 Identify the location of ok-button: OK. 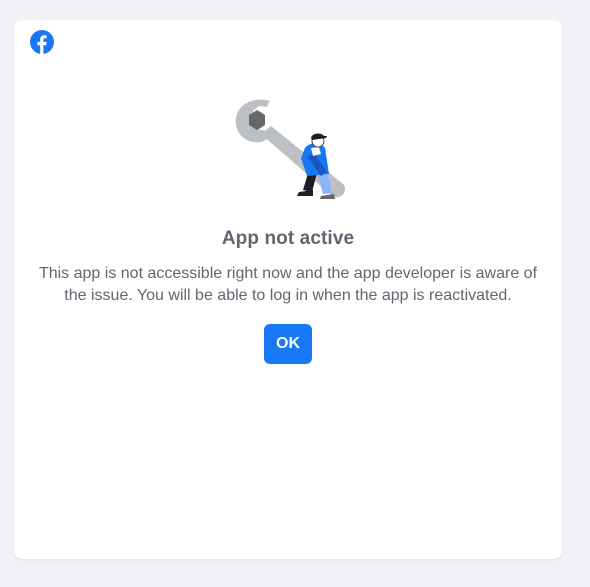
(288, 344).